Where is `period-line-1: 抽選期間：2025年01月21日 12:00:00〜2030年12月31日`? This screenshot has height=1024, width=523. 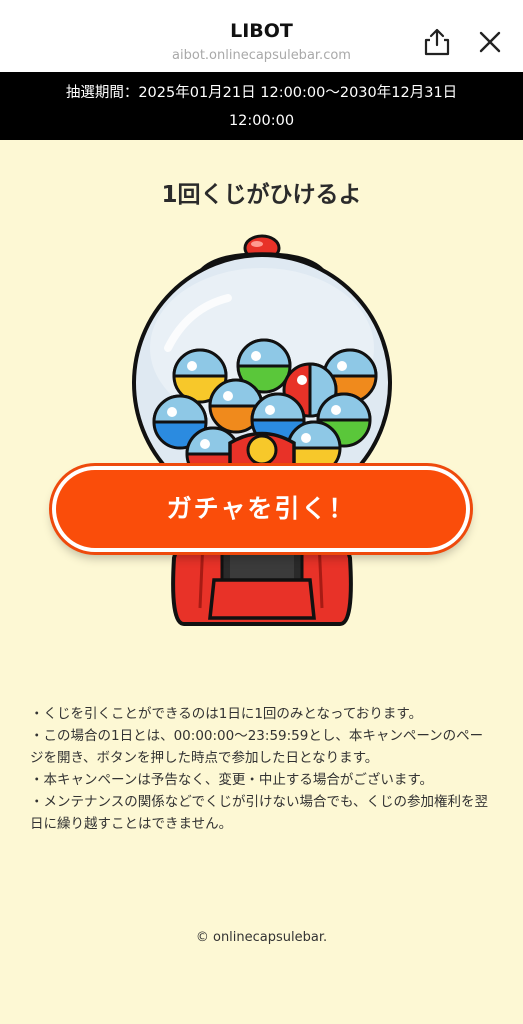
period-line-1: 抽選期間：2025年01月21日 12:00:00〜2030年12月31日 is located at coordinates (261, 93).